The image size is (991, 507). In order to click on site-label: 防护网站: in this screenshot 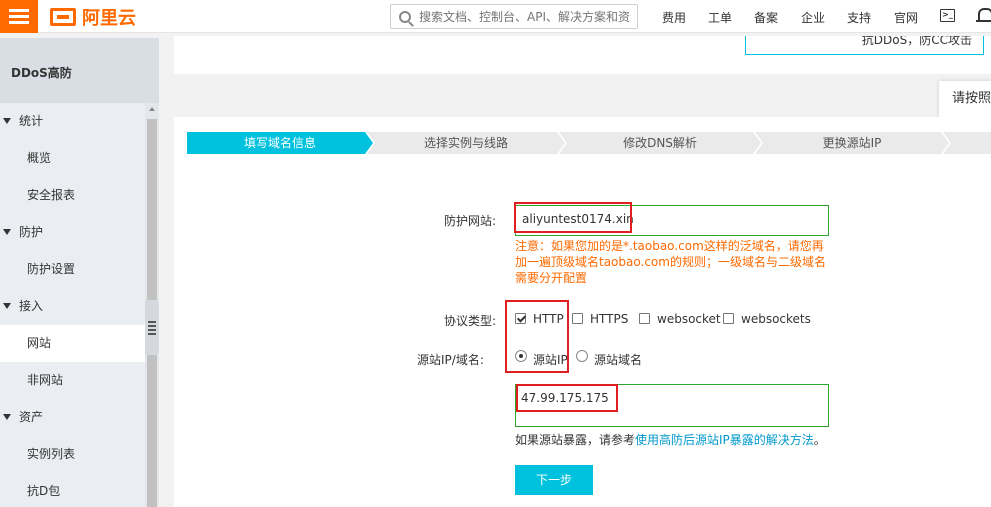, I will do `click(470, 221)`.